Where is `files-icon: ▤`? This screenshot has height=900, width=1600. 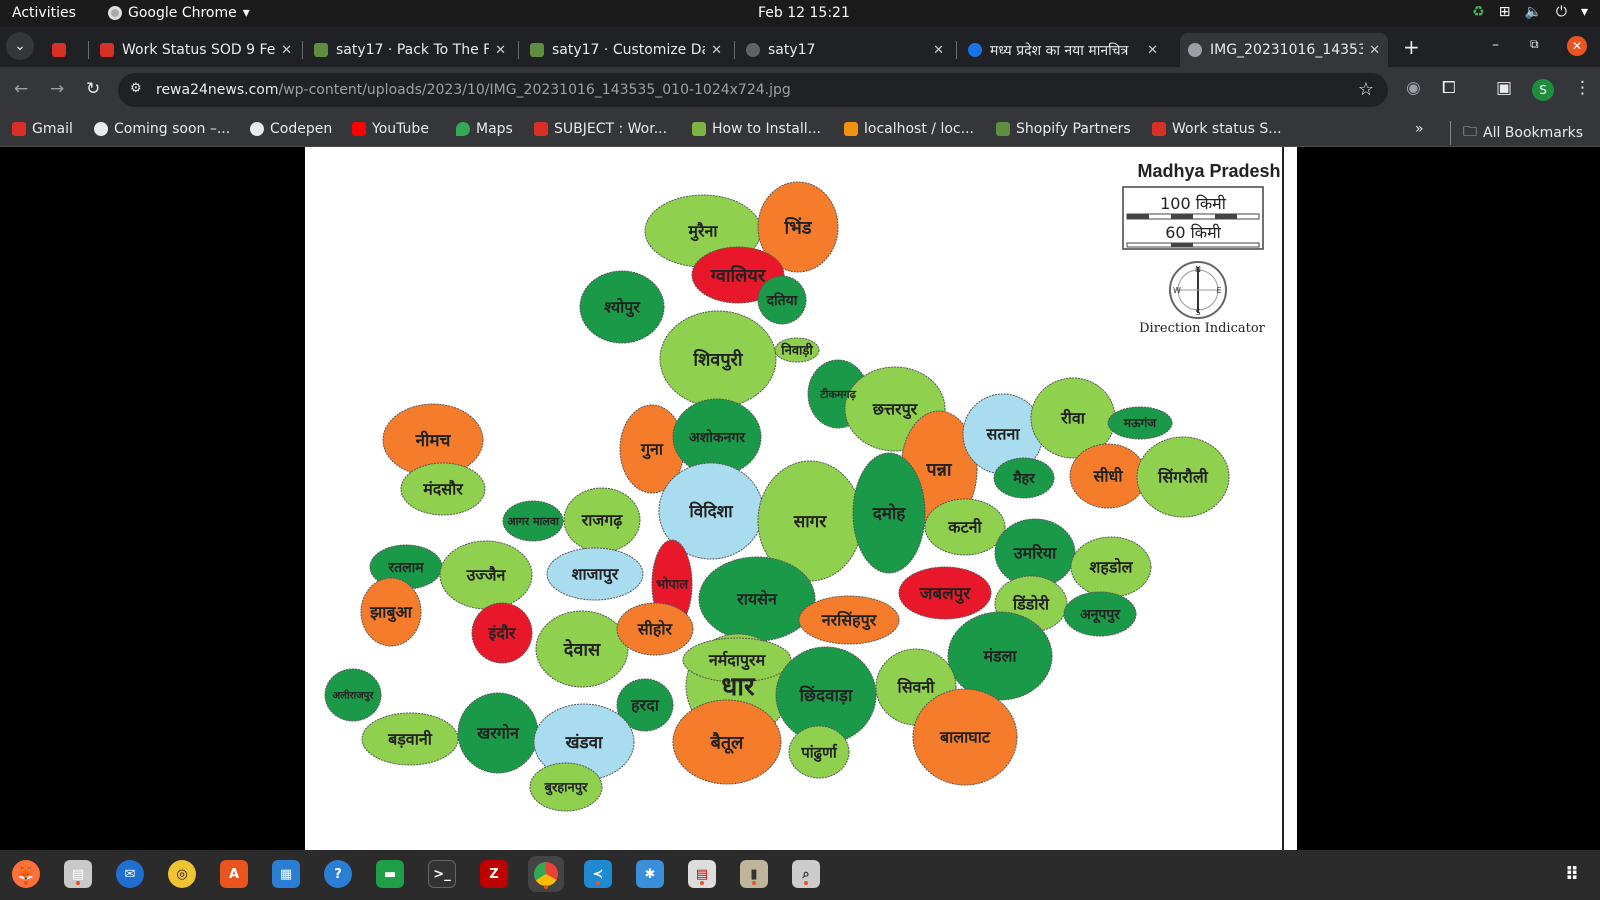
files-icon: ▤ is located at coordinates (78, 874).